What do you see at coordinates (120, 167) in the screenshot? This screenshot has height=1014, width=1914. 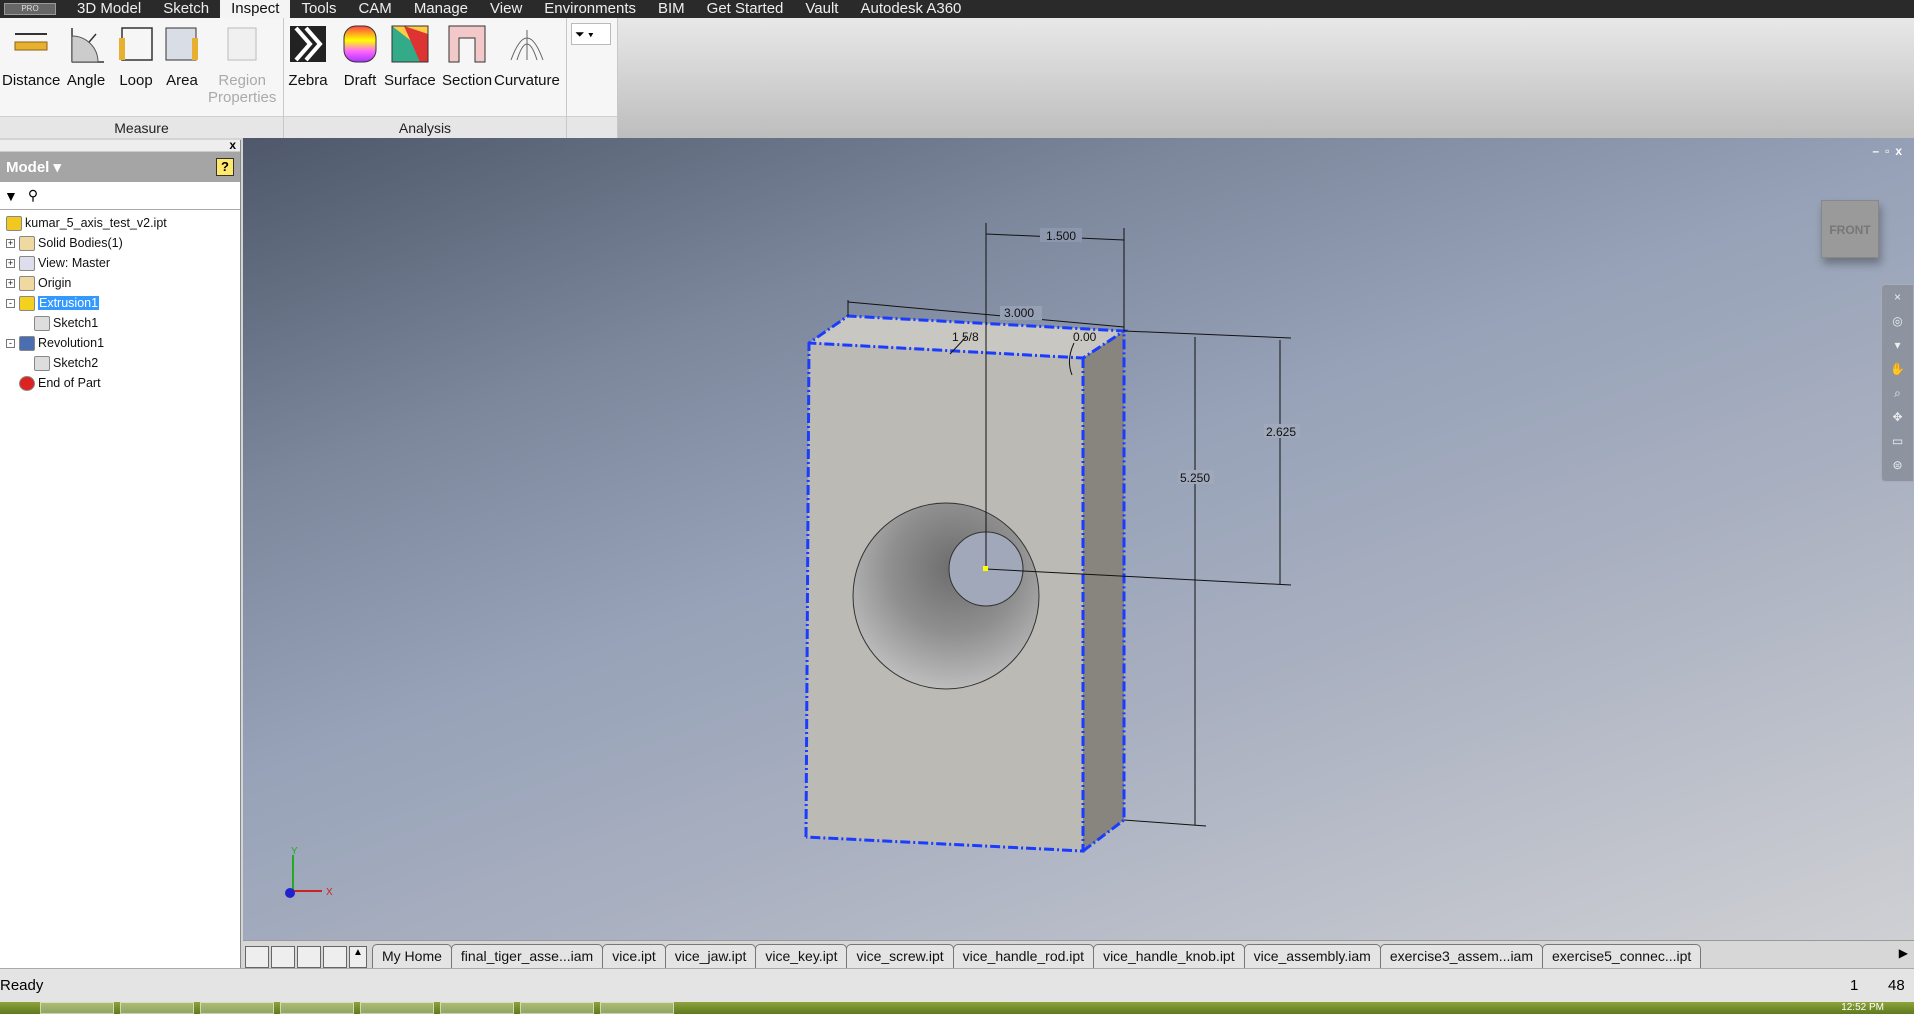 I see `browser-header: Model ▾ ?` at bounding box center [120, 167].